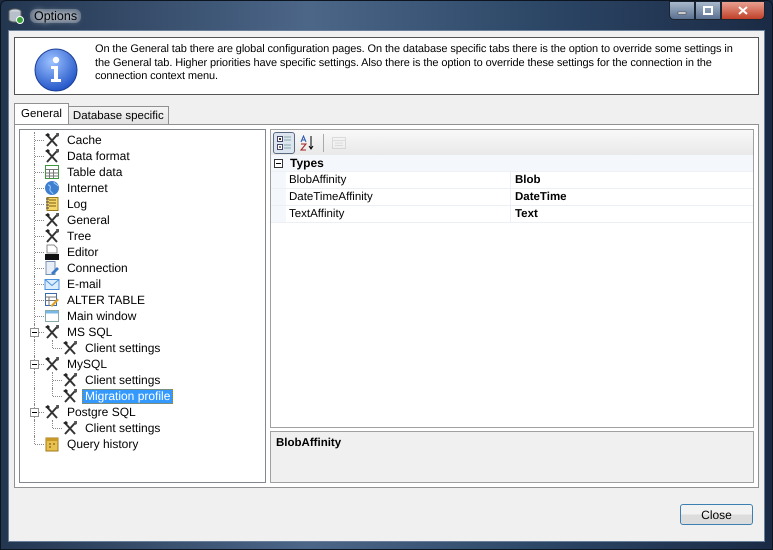  I want to click on envelope-icon, so click(52, 284).